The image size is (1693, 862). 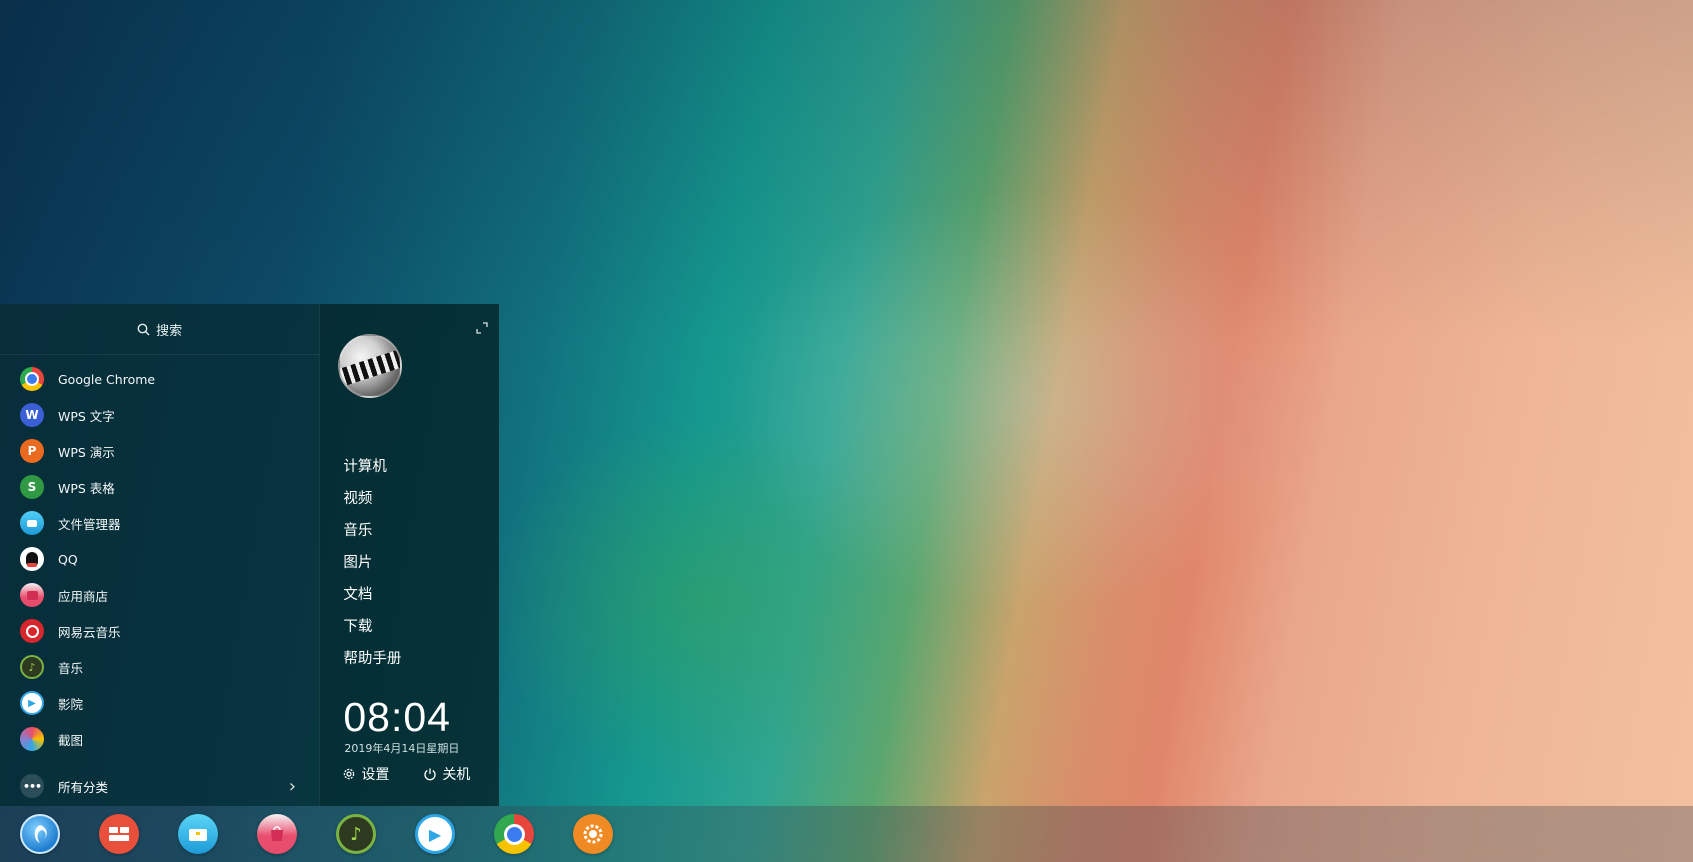 I want to click on wps-presentation-icon: P, so click(x=32, y=451).